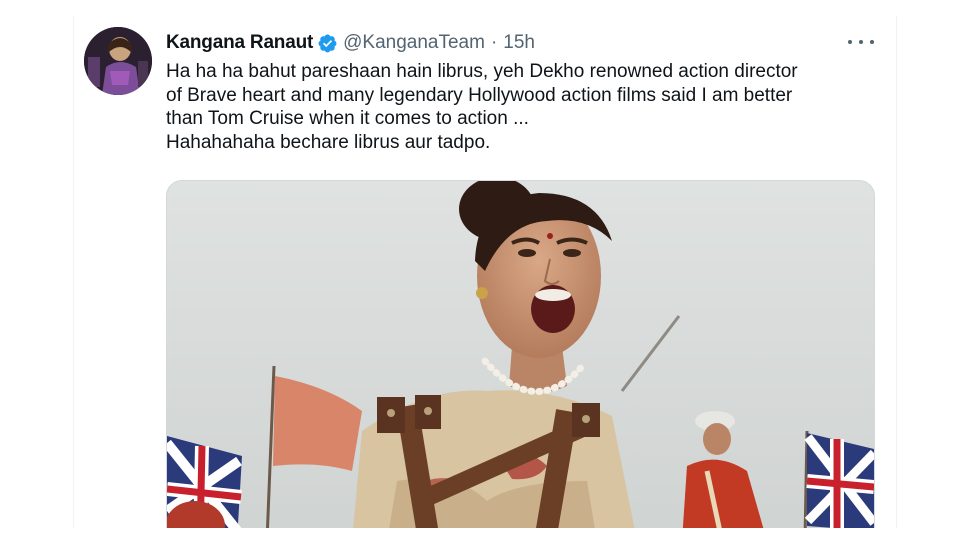  I want to click on tweet-header: Kangana Ranaut @KanganaTeam · 15h, so click(350, 43).